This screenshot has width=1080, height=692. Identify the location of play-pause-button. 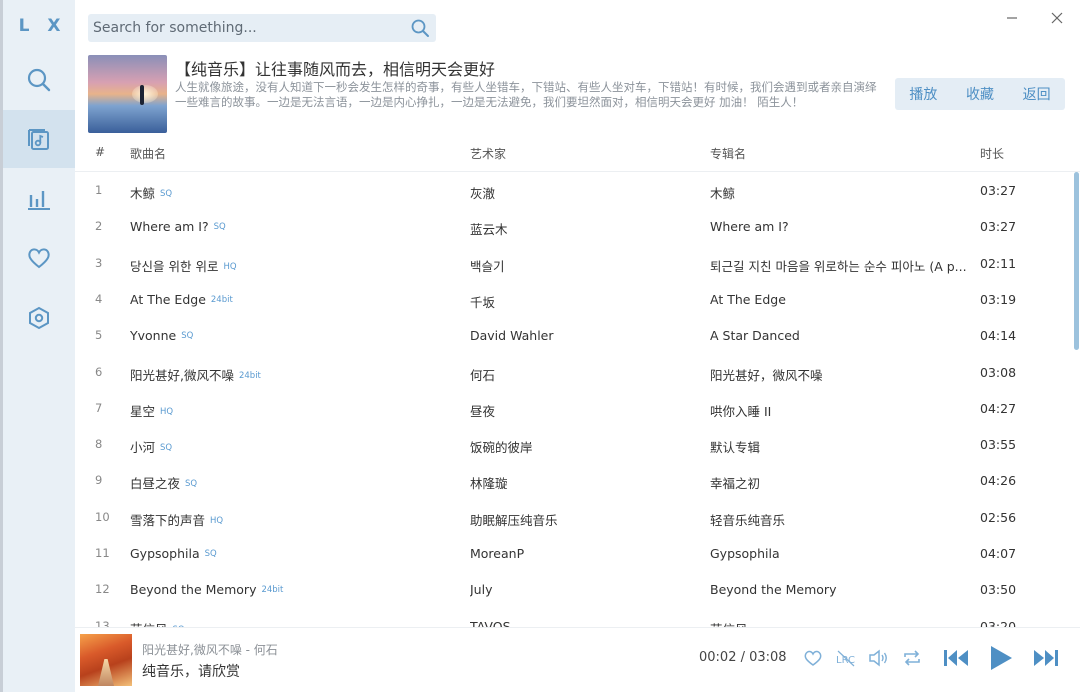
(1001, 658).